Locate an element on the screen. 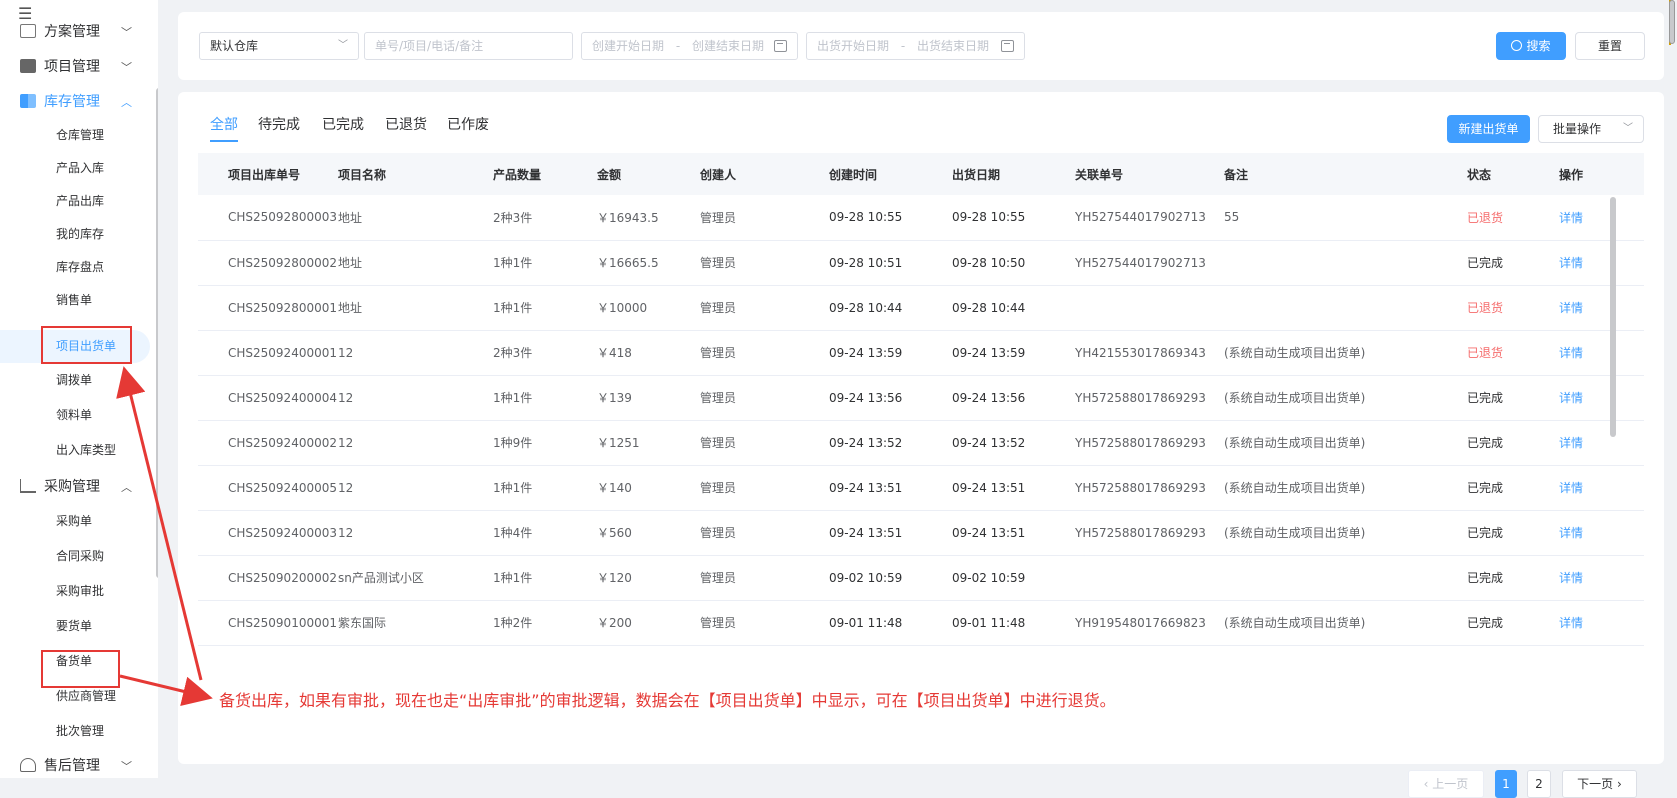  prev-page-label: 上一页 is located at coordinates (1450, 784).